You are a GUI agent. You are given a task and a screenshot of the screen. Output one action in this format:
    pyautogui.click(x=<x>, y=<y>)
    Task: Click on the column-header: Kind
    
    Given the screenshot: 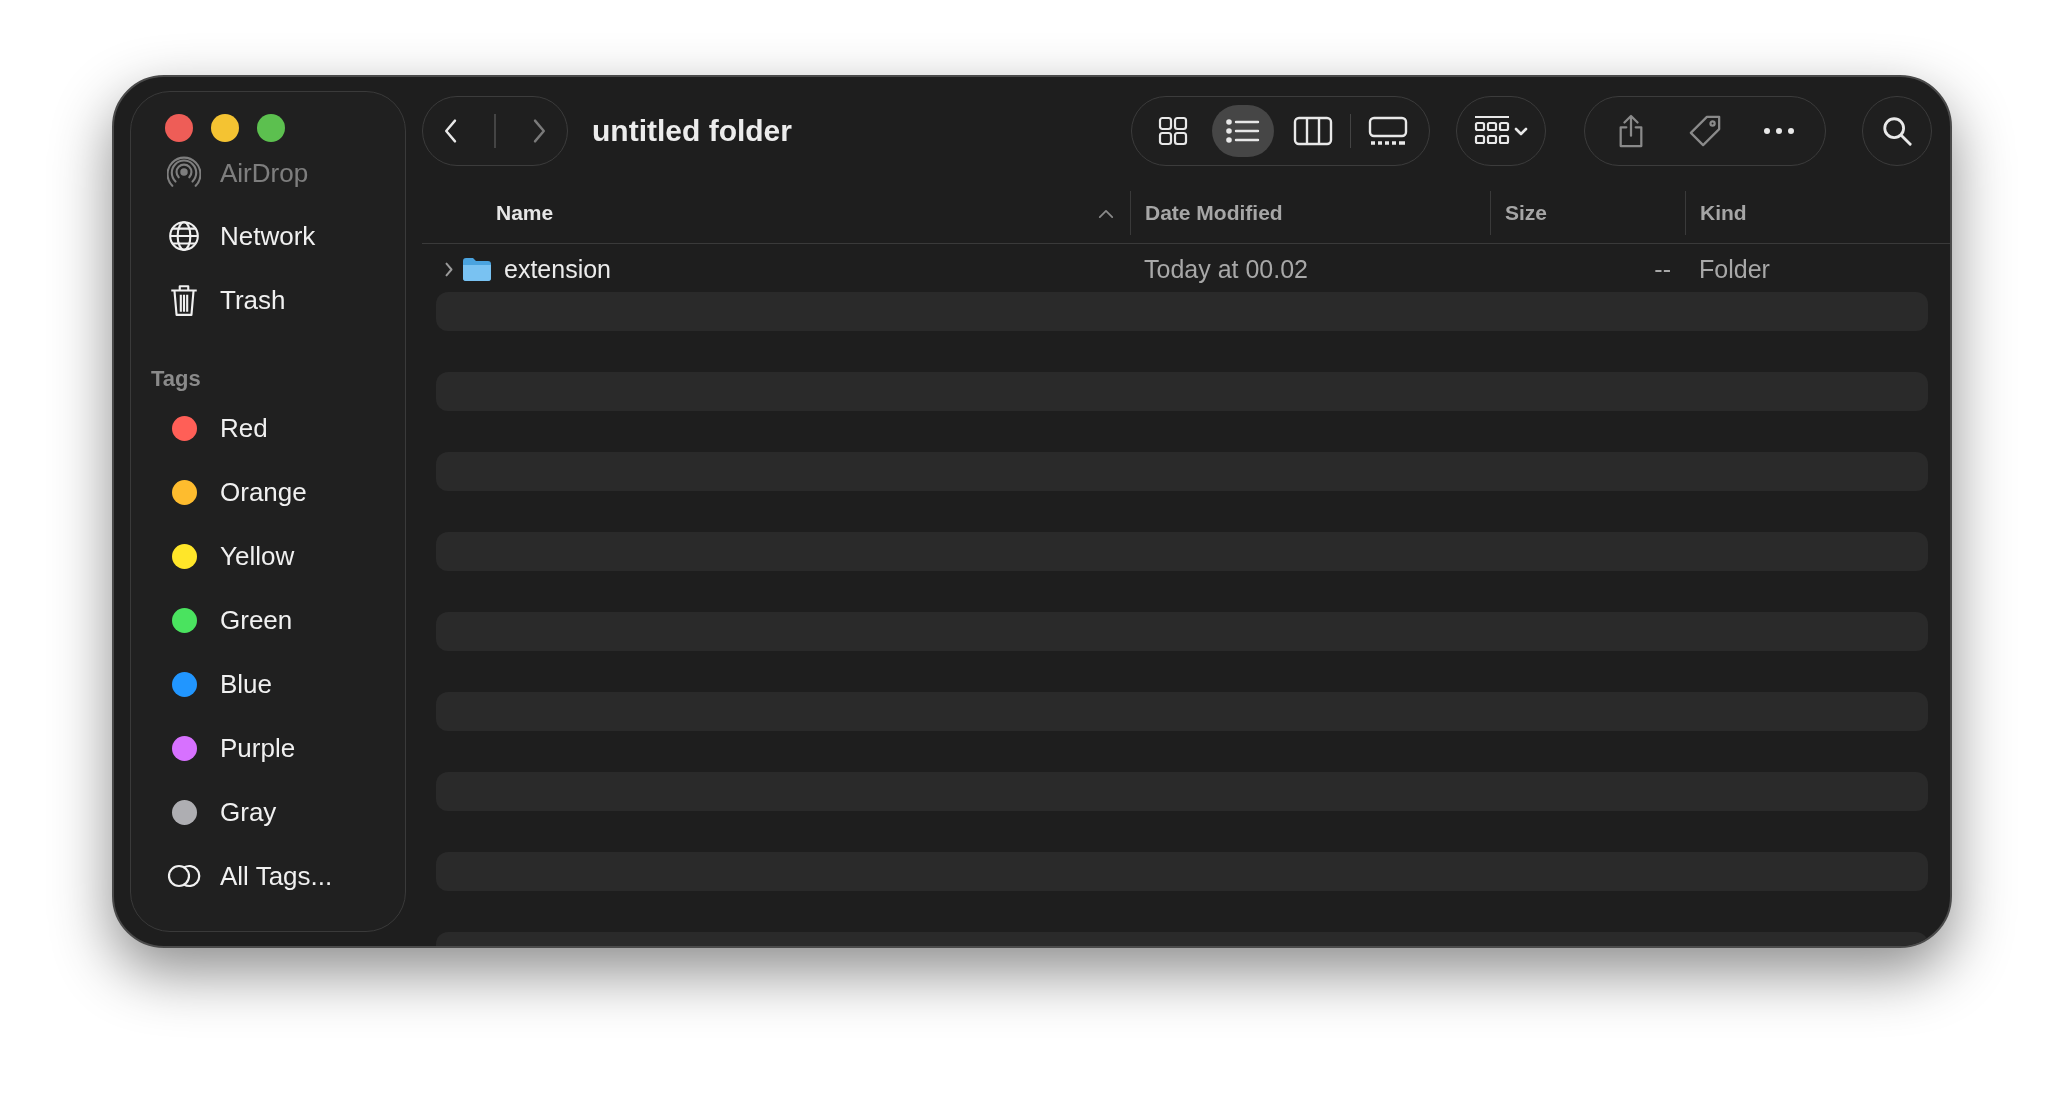 What is the action you would take?
    pyautogui.click(x=1723, y=213)
    